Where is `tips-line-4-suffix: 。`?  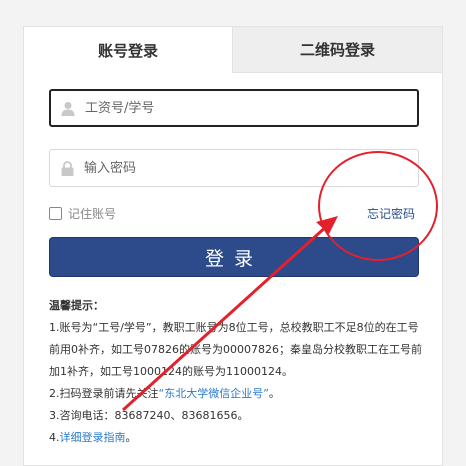 tips-line-4-suffix: 。 is located at coordinates (131, 437).